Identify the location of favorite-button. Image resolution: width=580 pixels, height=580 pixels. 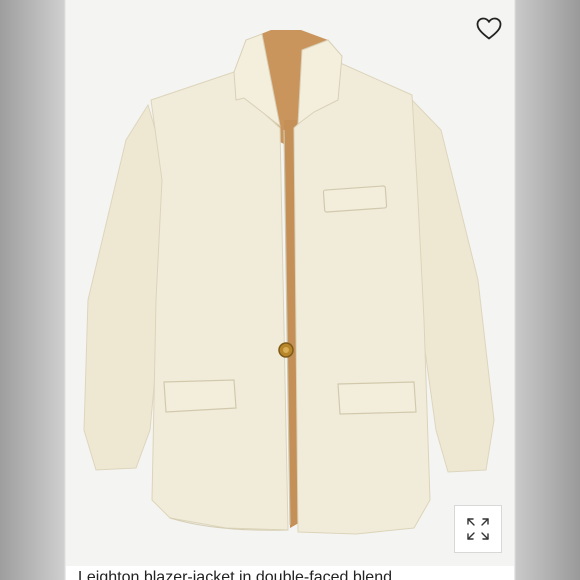
(489, 29).